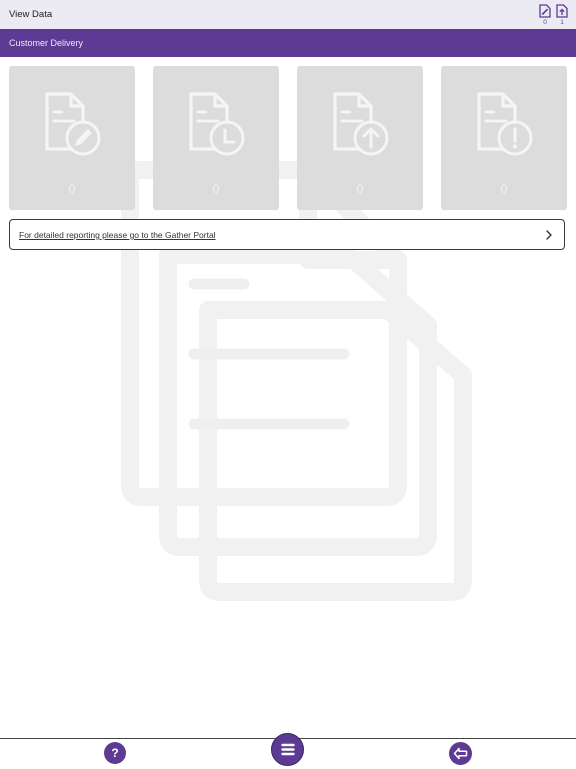 The width and height of the screenshot is (576, 769). Describe the element at coordinates (72, 189) in the screenshot. I see `tile-draft-count: 0` at that location.